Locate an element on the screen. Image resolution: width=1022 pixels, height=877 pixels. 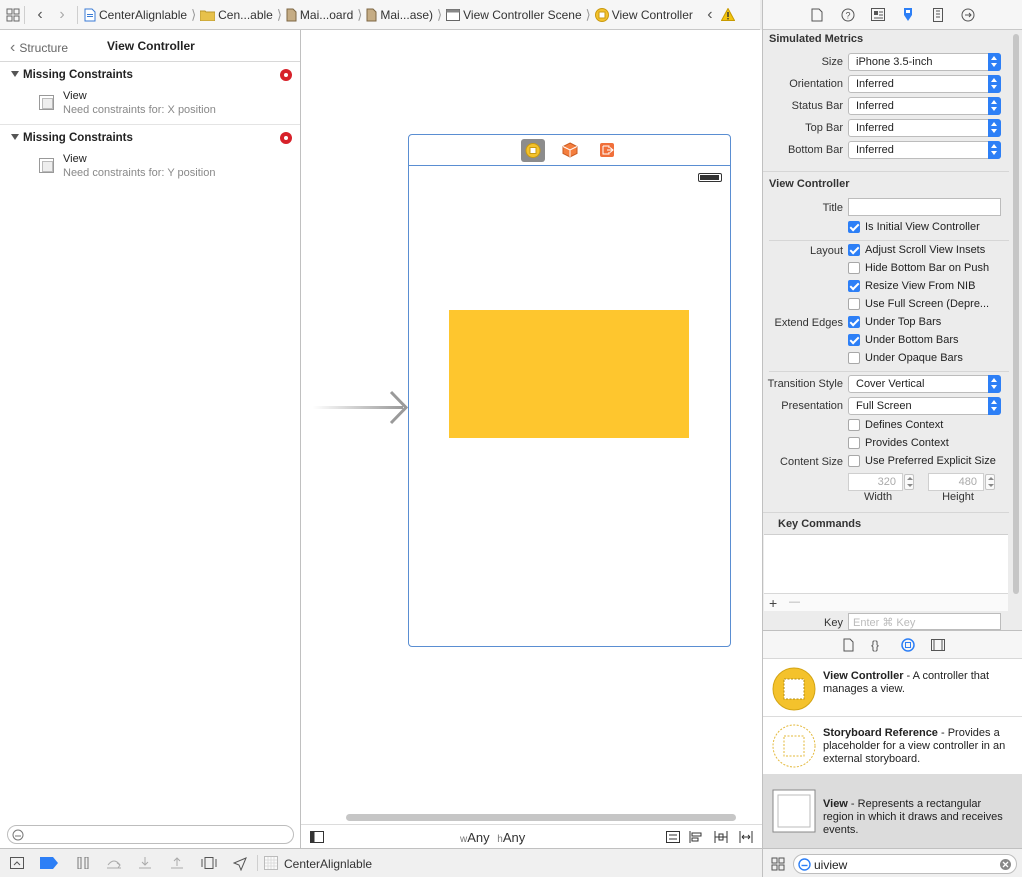
resolve-issues-icon is located at coordinates (746, 837).